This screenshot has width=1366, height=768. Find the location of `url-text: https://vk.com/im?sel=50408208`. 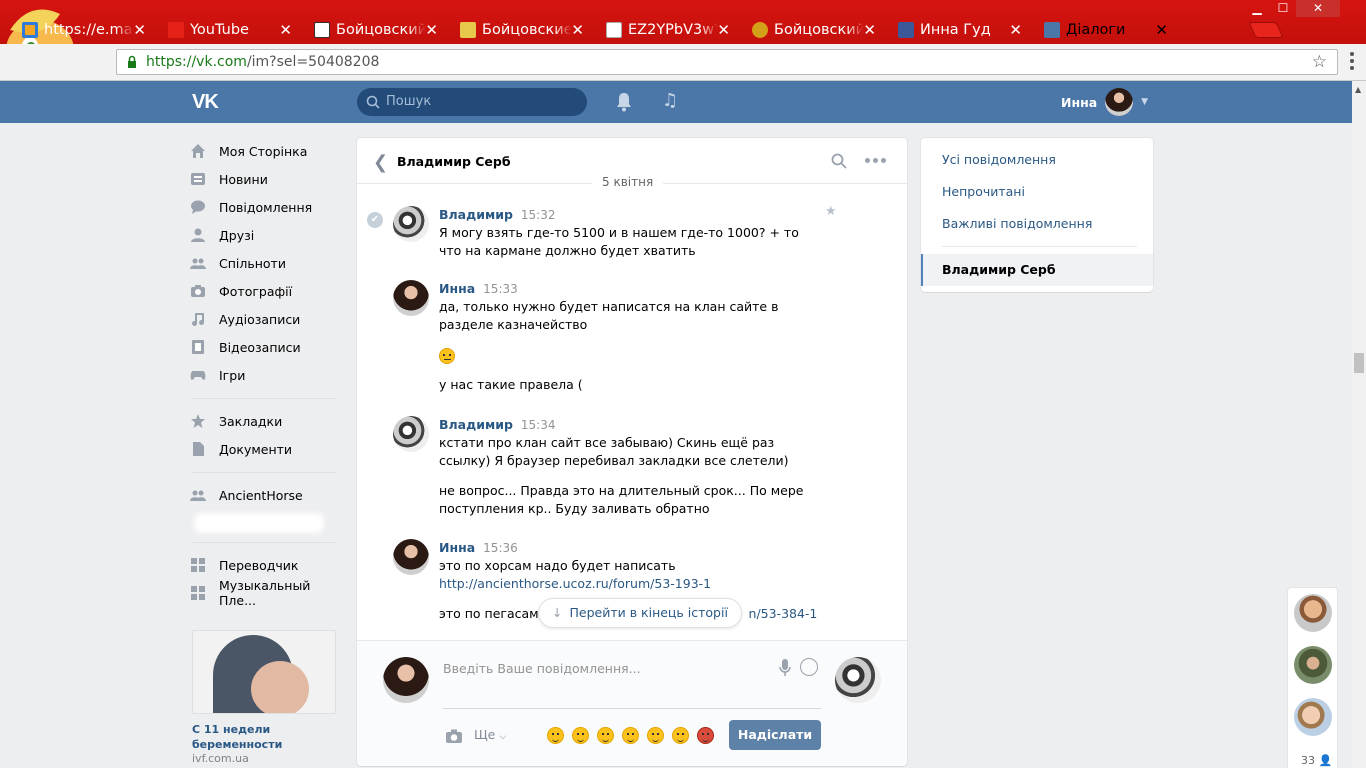

url-text: https://vk.com/im?sel=50408208 is located at coordinates (263, 62).